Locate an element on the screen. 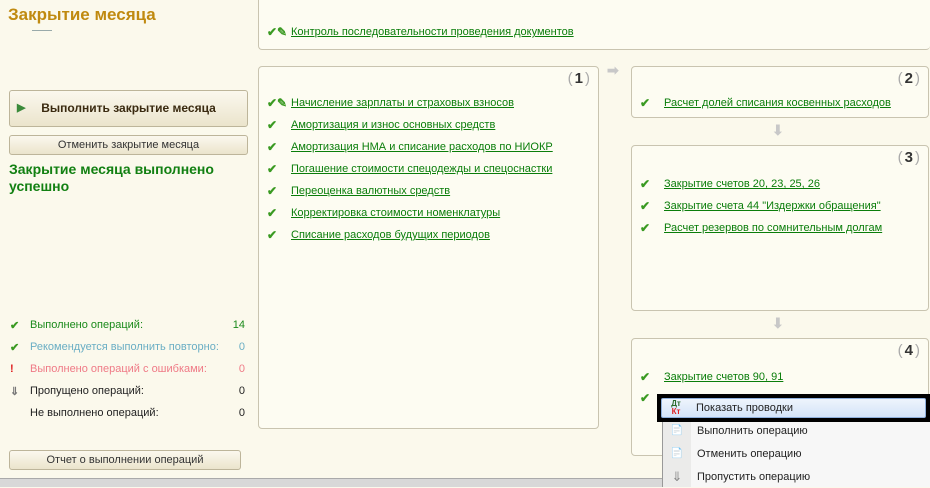 The image size is (930, 488). operation-link: Начисление зарплаты и страховых взносов is located at coordinates (402, 103).